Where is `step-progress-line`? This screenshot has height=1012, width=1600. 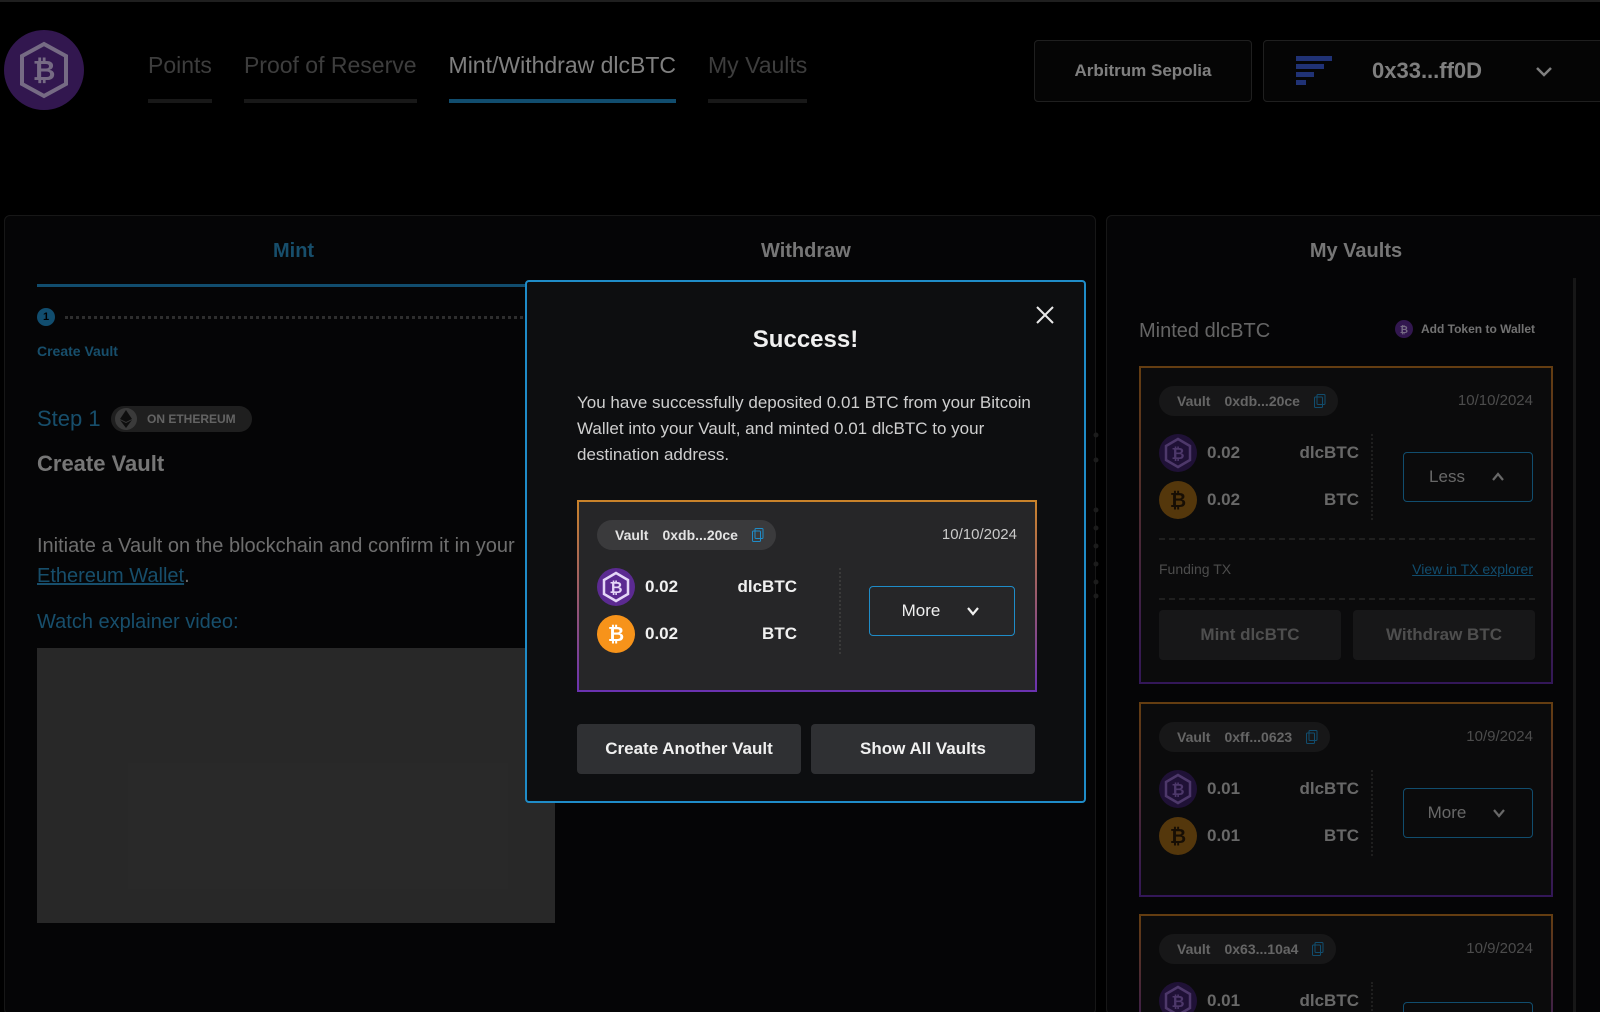 step-progress-line is located at coordinates (300, 317).